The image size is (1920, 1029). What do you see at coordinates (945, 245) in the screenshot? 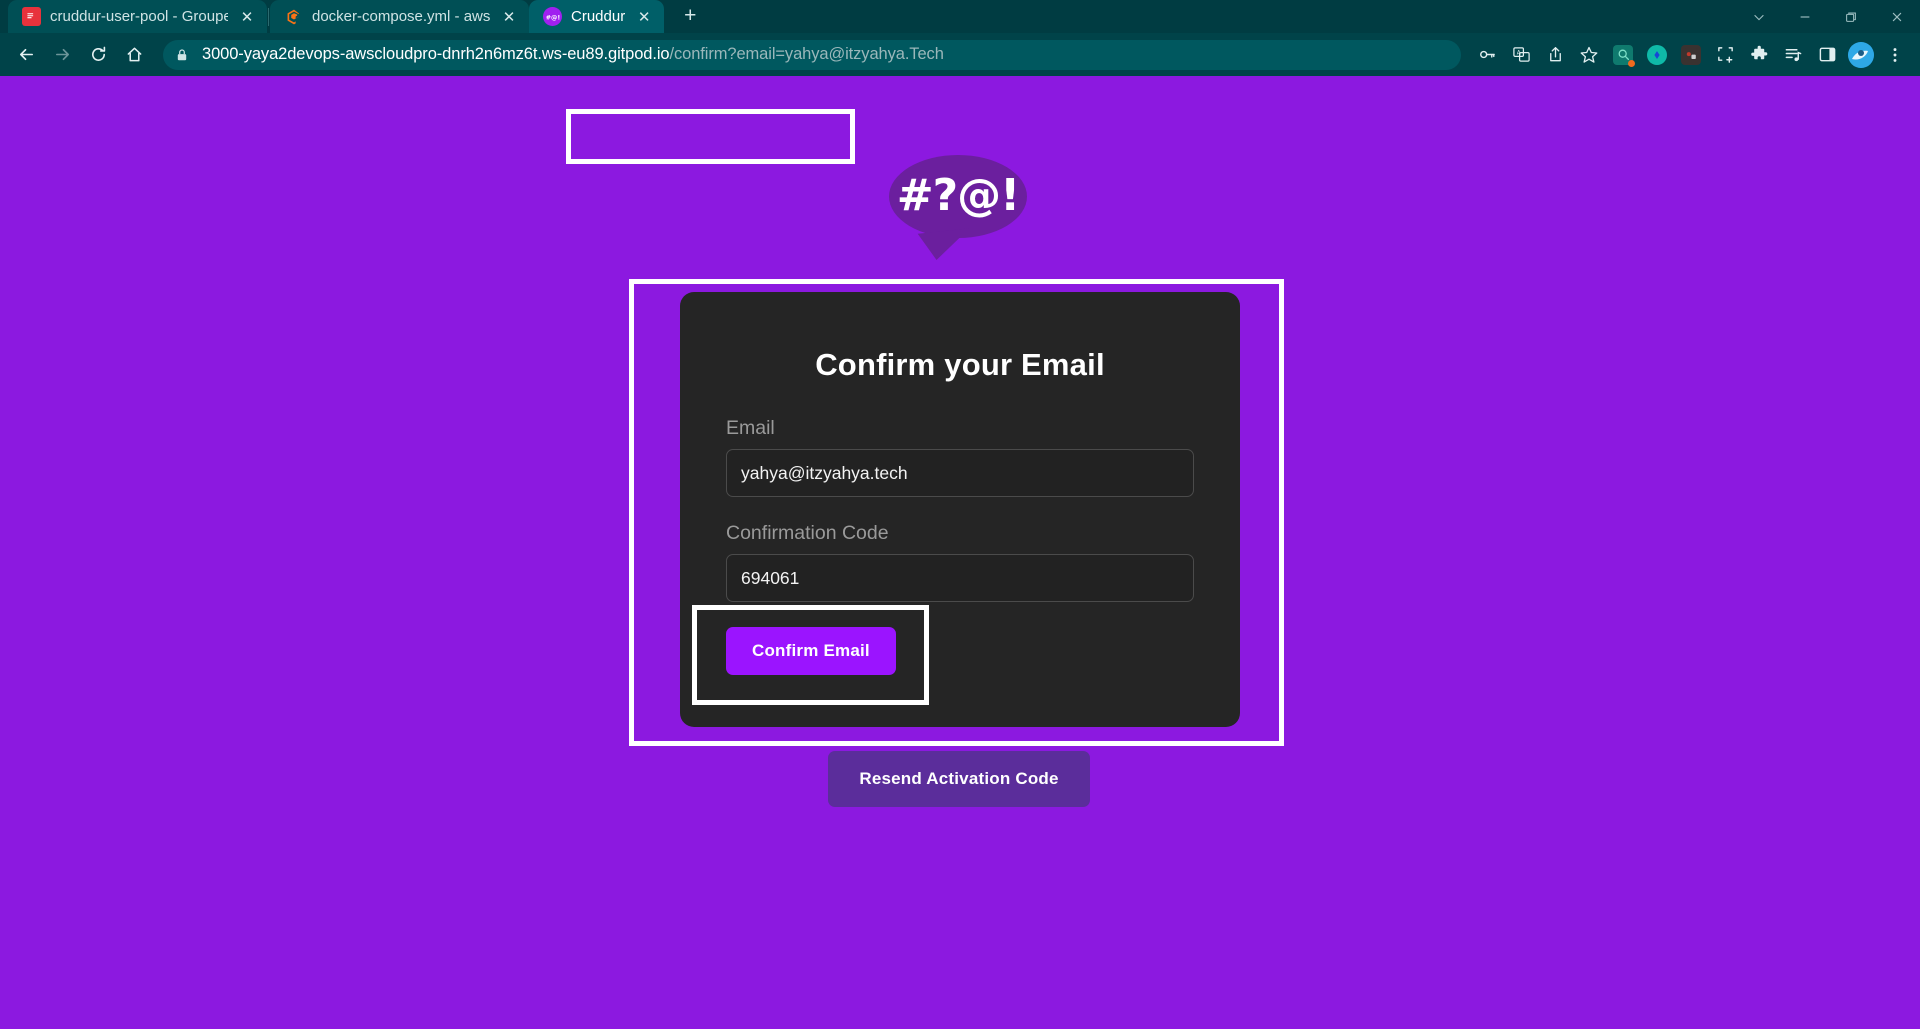
I see `speech-bubble-tail` at bounding box center [945, 245].